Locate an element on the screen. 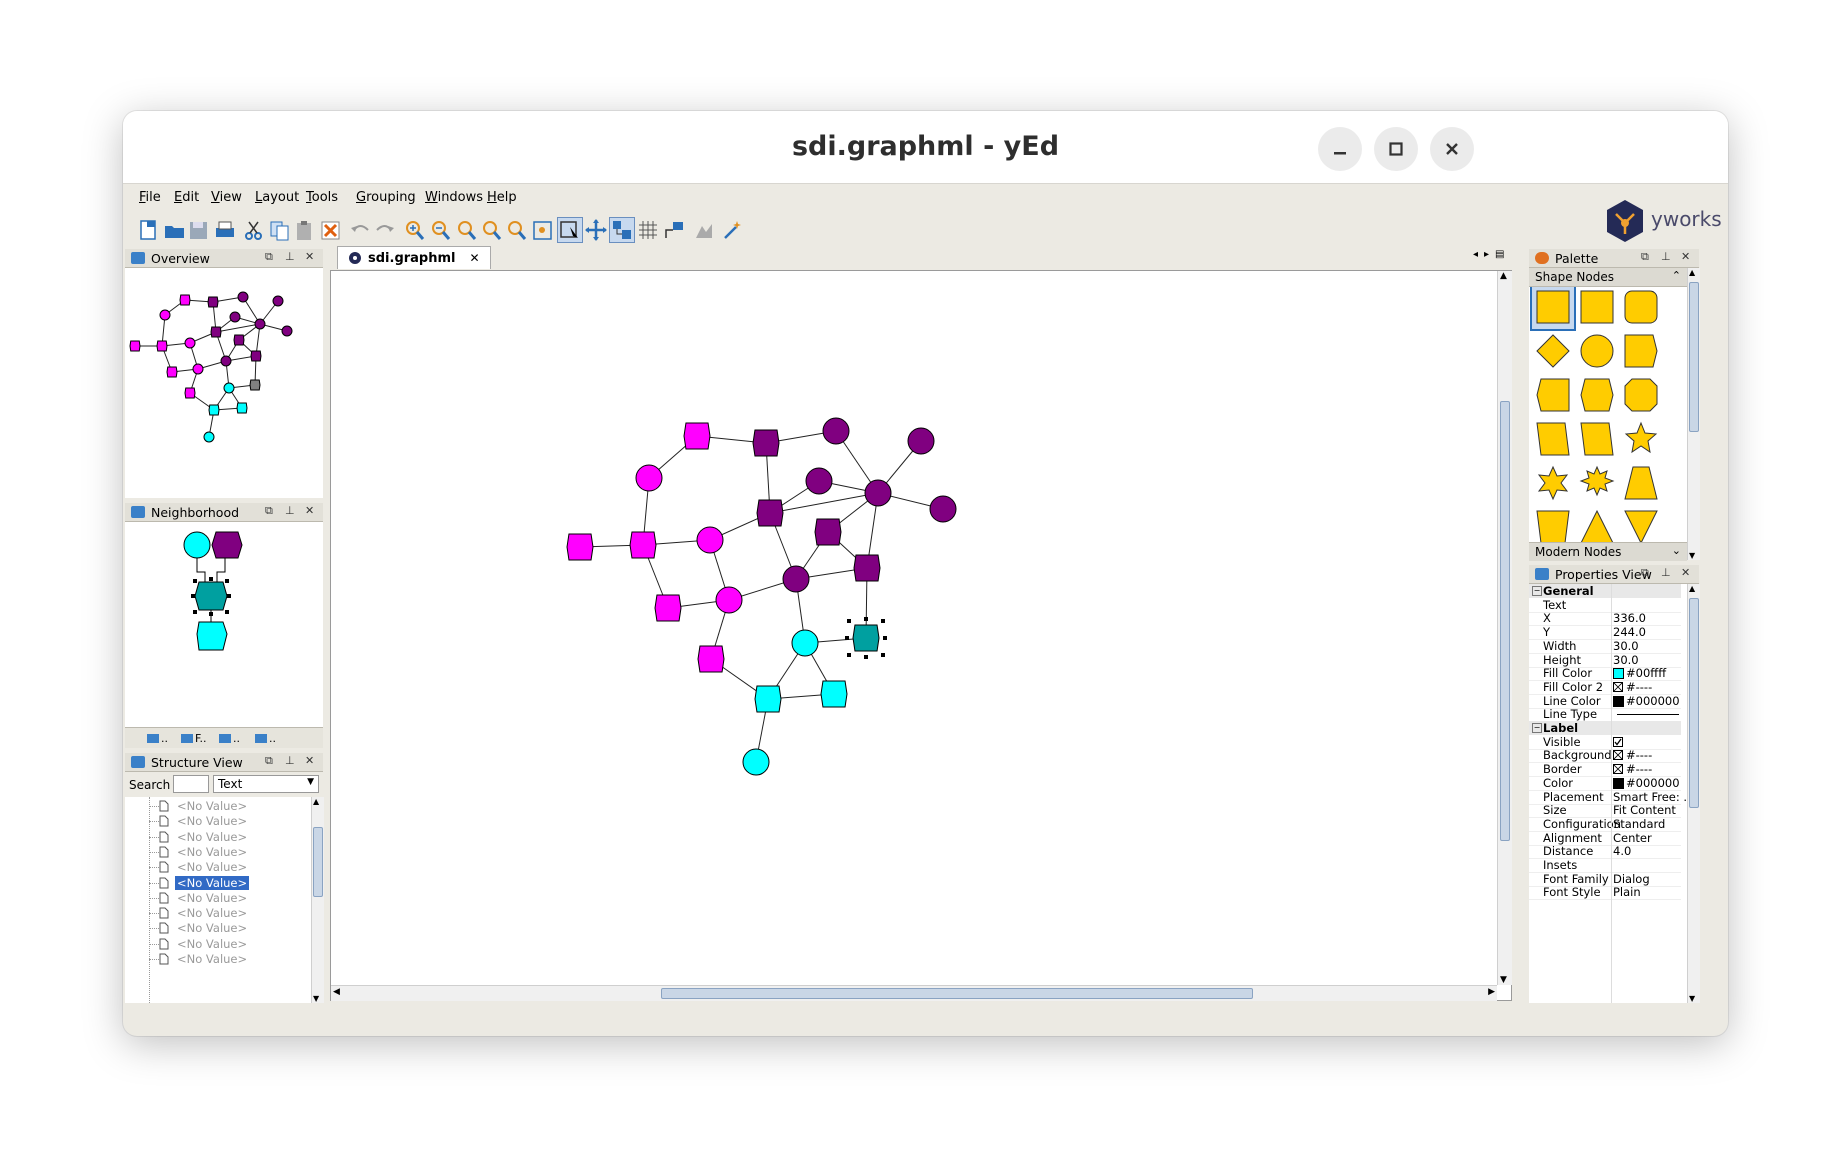  palette-star8-shape is located at coordinates (1597, 481).